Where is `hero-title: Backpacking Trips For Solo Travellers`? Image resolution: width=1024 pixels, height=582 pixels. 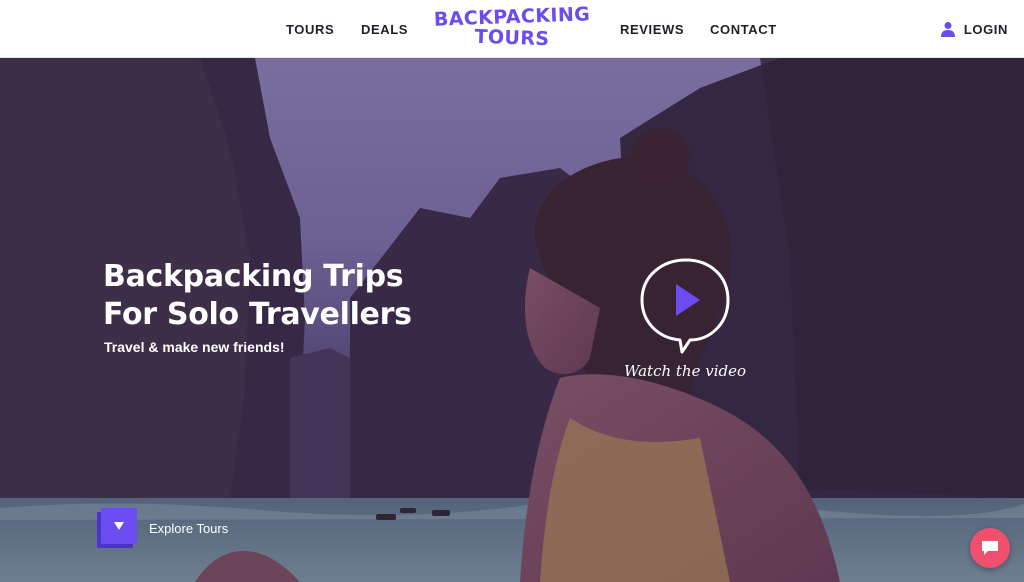
hero-title: Backpacking Trips For Solo Travellers is located at coordinates (268, 296).